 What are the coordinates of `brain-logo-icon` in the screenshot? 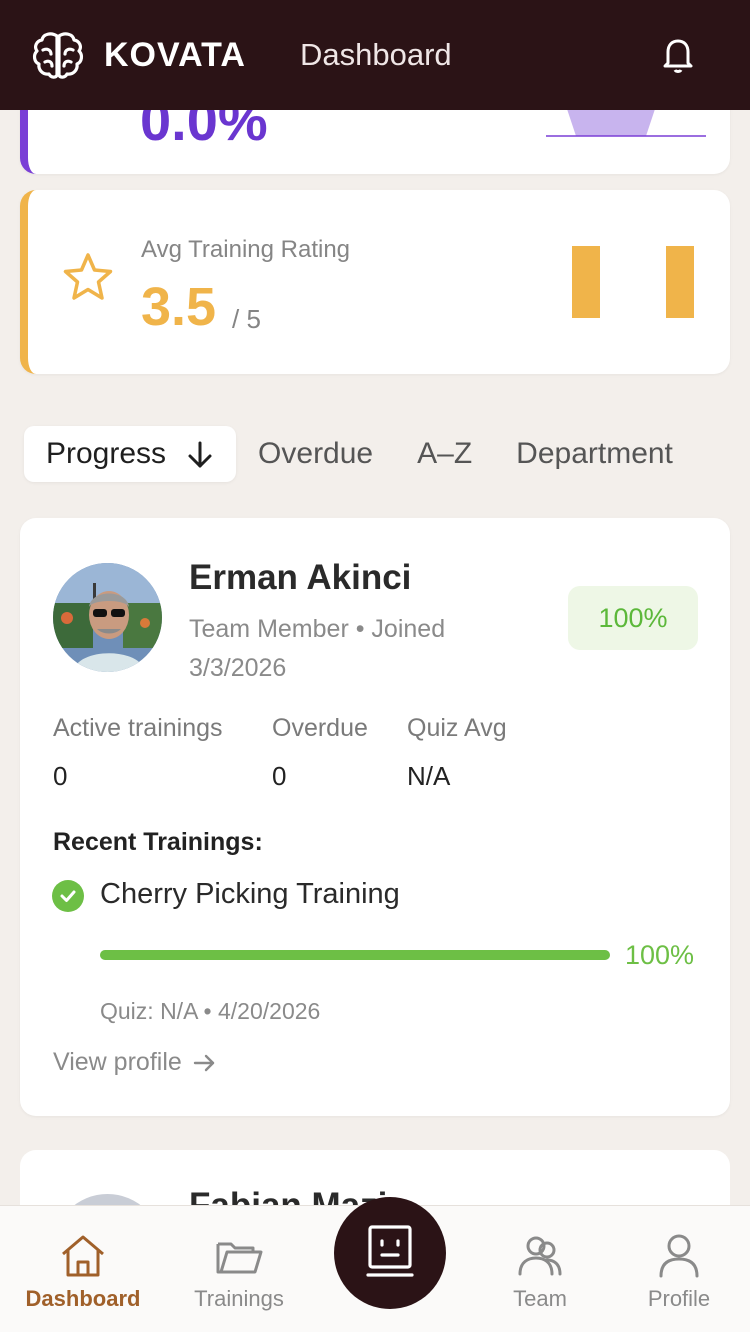 It's located at (58, 55).